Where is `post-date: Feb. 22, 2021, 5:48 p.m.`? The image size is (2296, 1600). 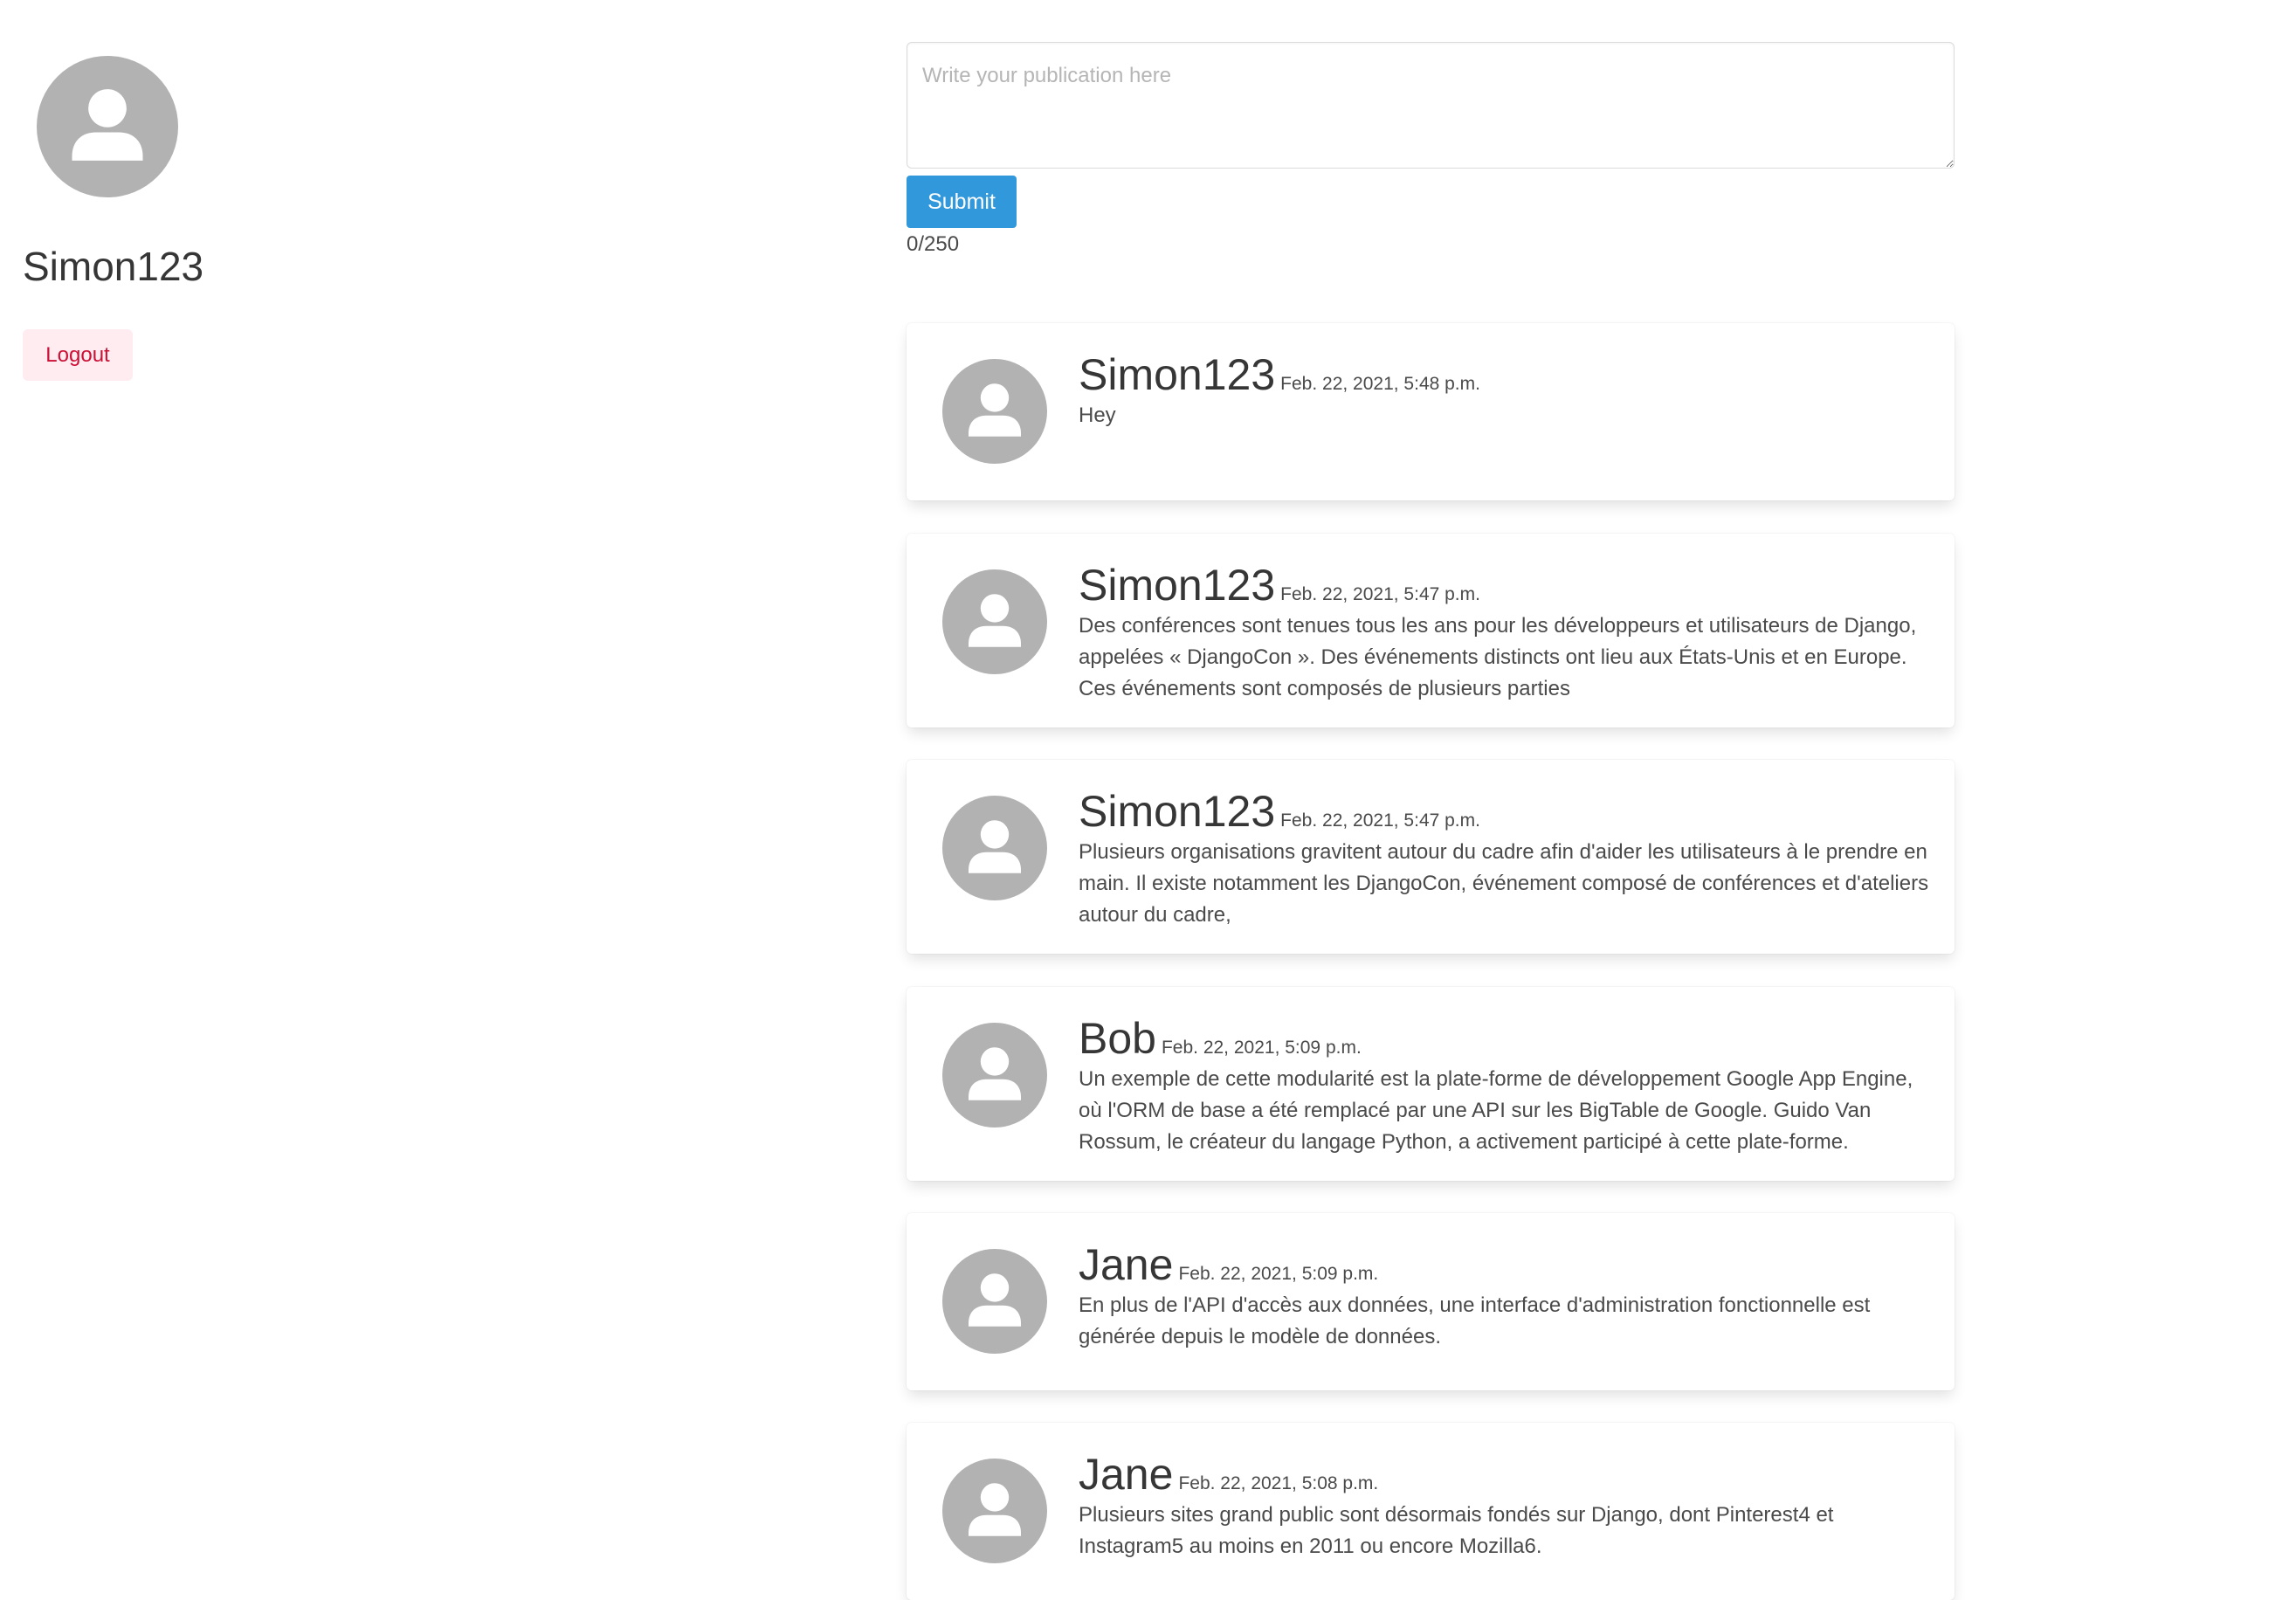 post-date: Feb. 22, 2021, 5:48 p.m. is located at coordinates (1380, 384).